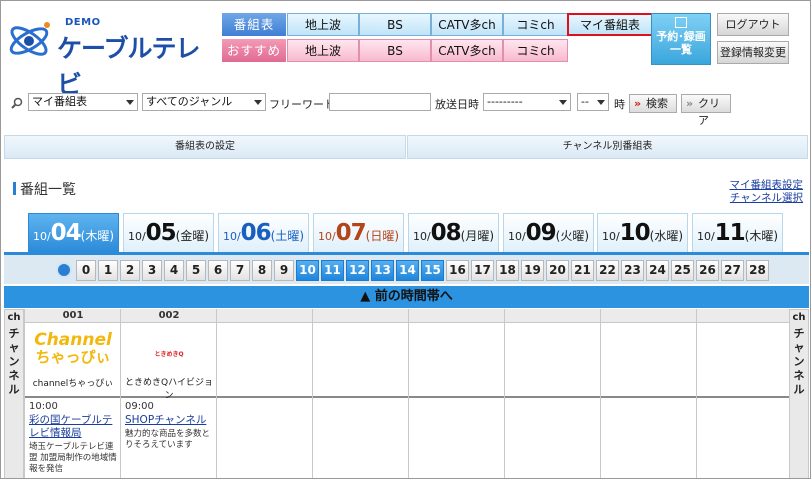  I want to click on day-date: 08, so click(446, 233).